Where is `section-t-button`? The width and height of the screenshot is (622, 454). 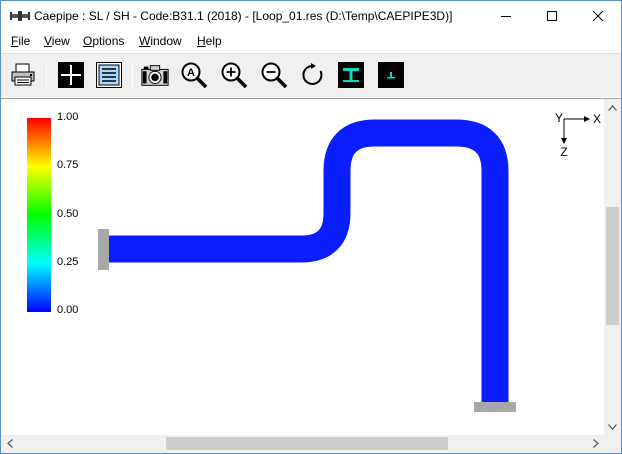
section-t-button is located at coordinates (351, 75).